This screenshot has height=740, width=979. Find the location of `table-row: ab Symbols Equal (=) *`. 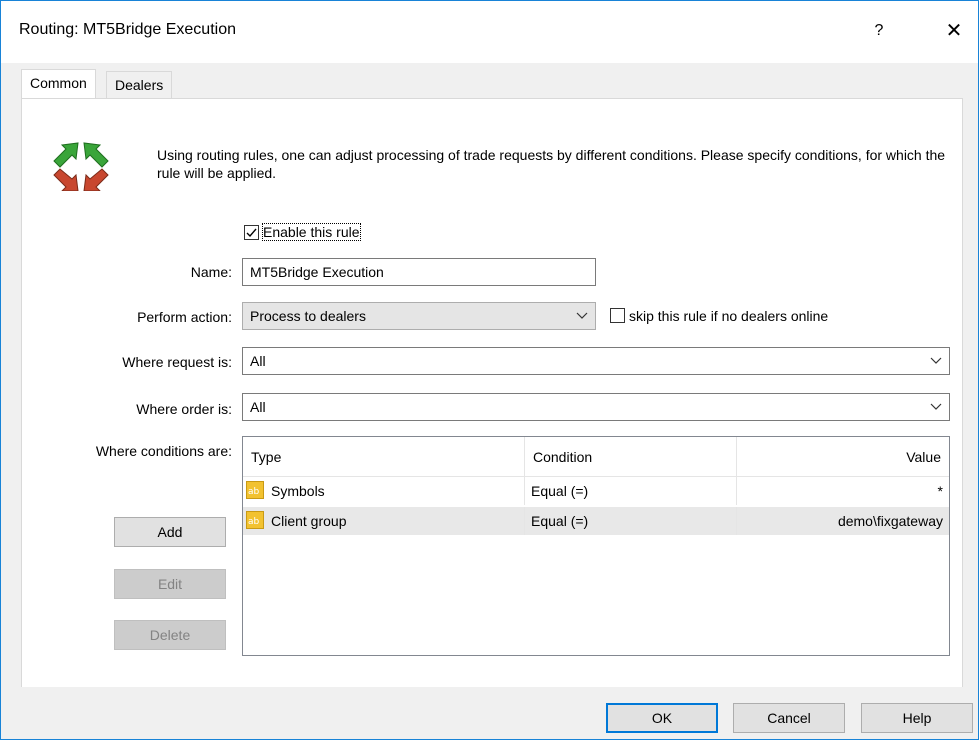

table-row: ab Symbols Equal (=) * is located at coordinates (596, 491).